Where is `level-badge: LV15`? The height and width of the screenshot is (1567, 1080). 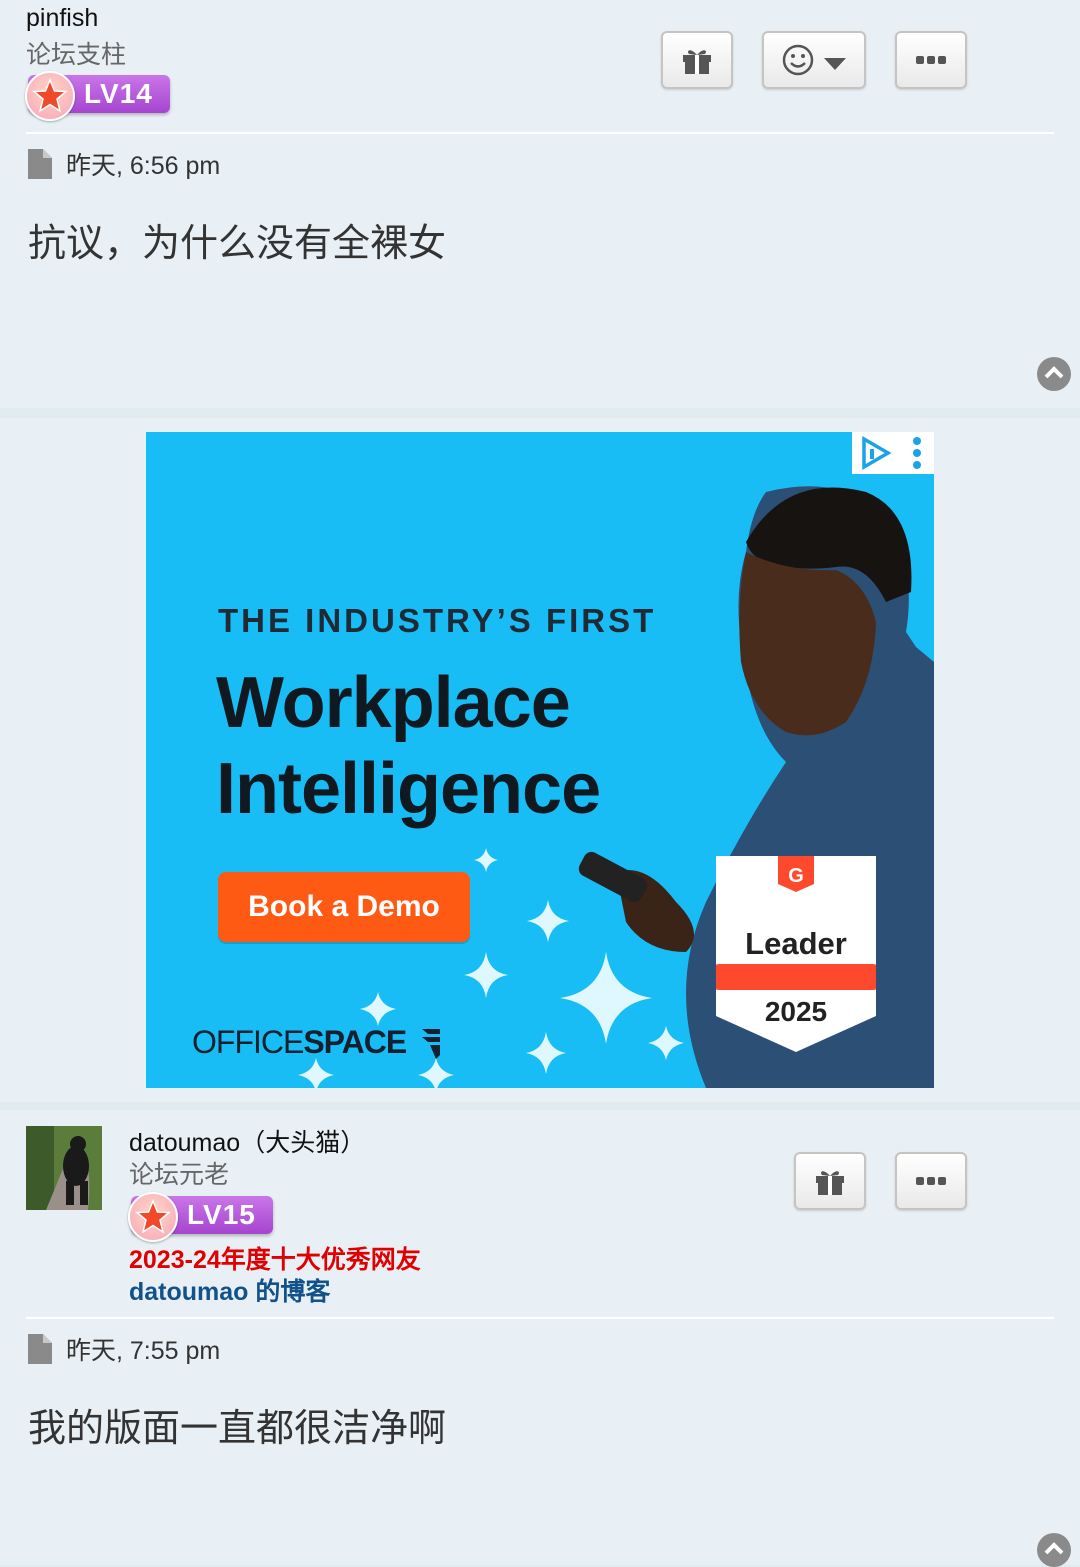 level-badge: LV15 is located at coordinates (200, 1217).